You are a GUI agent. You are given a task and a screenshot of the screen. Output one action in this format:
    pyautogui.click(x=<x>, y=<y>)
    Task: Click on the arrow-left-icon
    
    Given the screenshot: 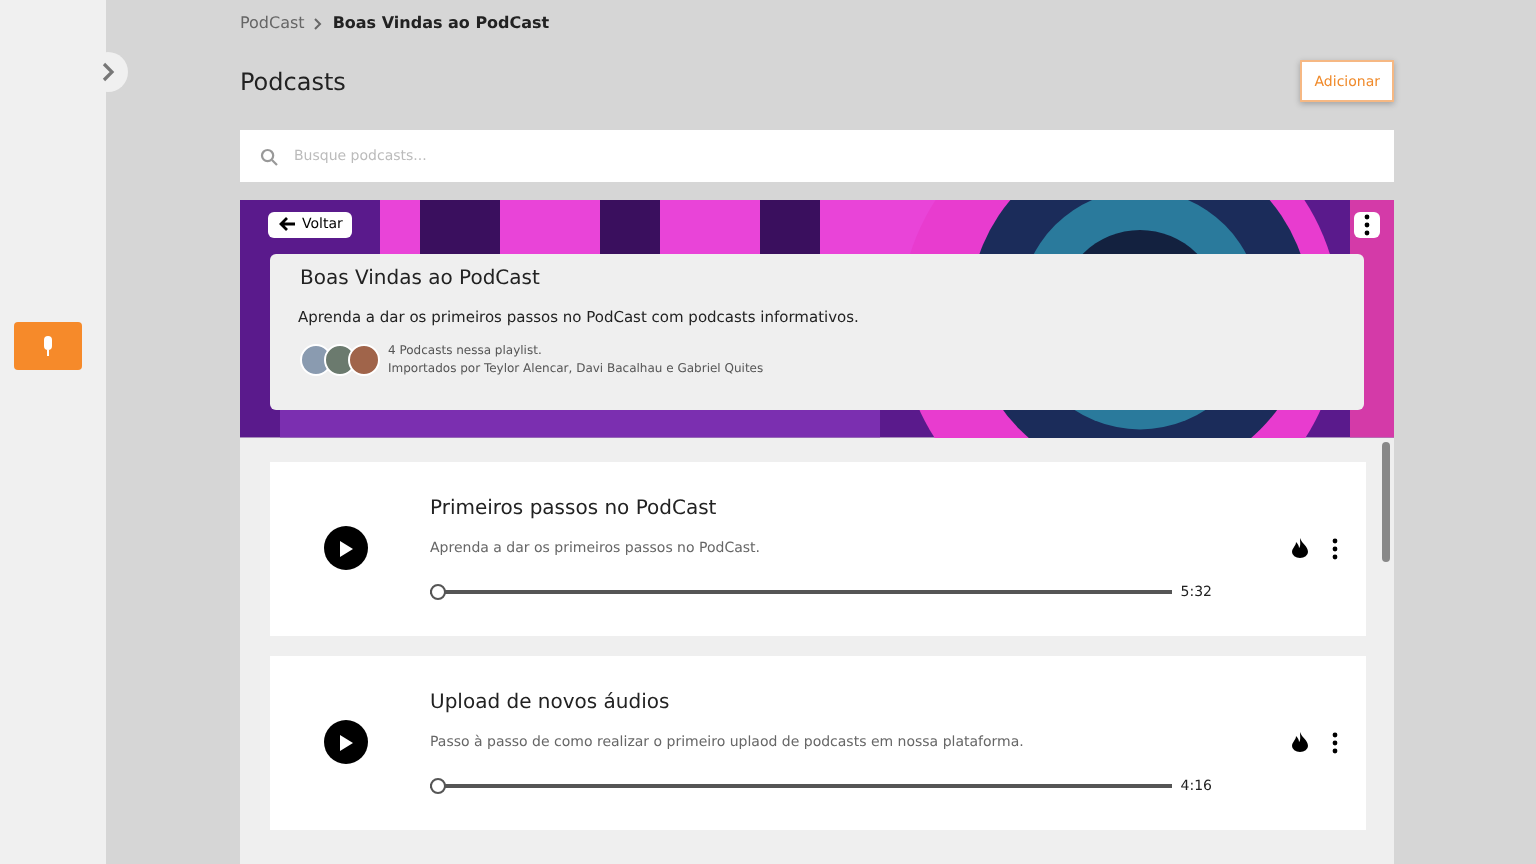 What is the action you would take?
    pyautogui.click(x=287, y=224)
    